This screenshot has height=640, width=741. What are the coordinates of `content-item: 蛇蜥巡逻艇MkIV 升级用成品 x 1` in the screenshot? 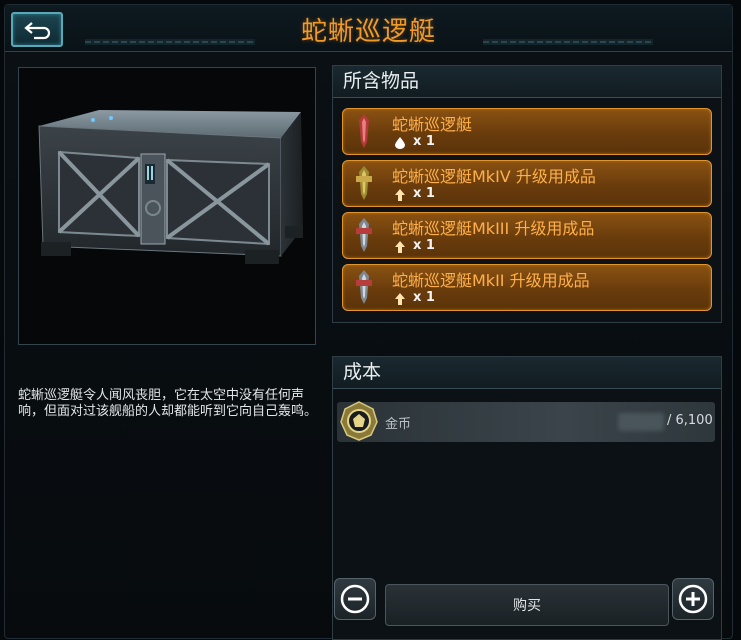 It's located at (527, 183).